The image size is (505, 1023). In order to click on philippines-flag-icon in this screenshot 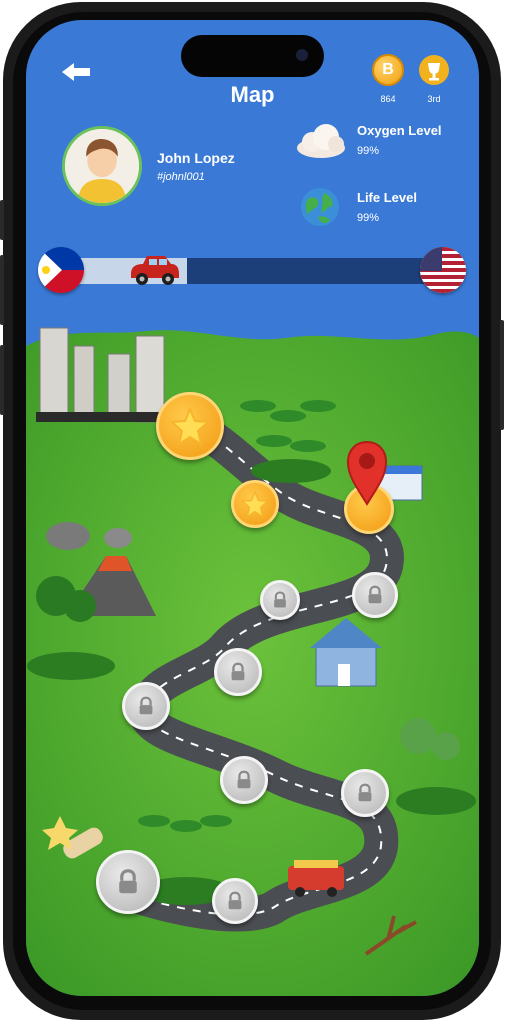, I will do `click(61, 270)`.